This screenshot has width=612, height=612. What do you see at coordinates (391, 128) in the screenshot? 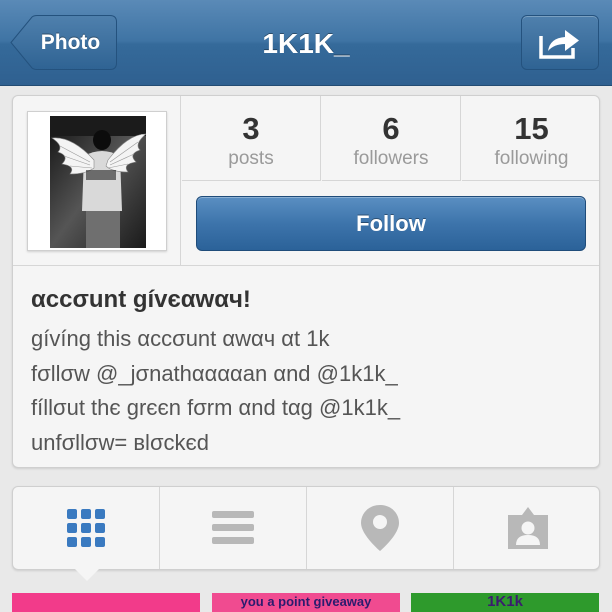
I see `followers-count: 6` at bounding box center [391, 128].